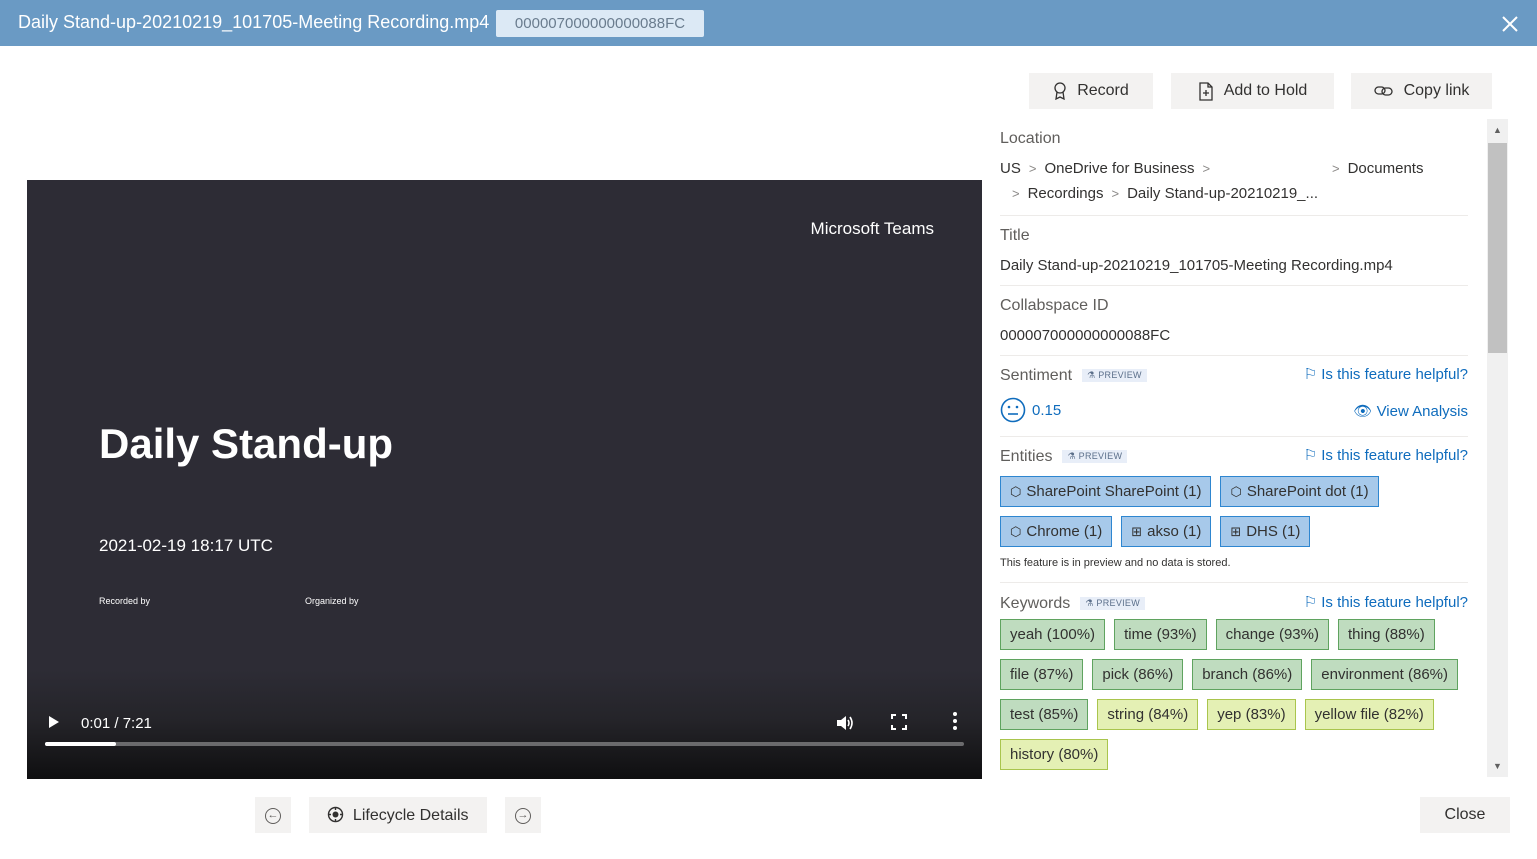 Image resolution: width=1537 pixels, height=859 pixels. I want to click on keyword-tag: string (84%), so click(1148, 714).